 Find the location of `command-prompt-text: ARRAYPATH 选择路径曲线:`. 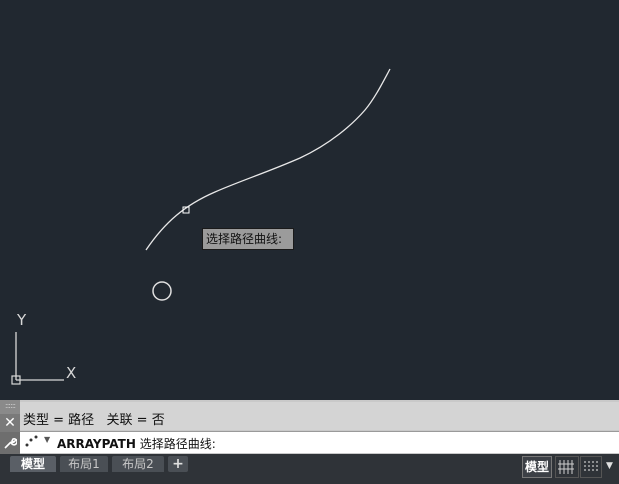

command-prompt-text: ARRAYPATH 选择路径曲线: is located at coordinates (136, 443).